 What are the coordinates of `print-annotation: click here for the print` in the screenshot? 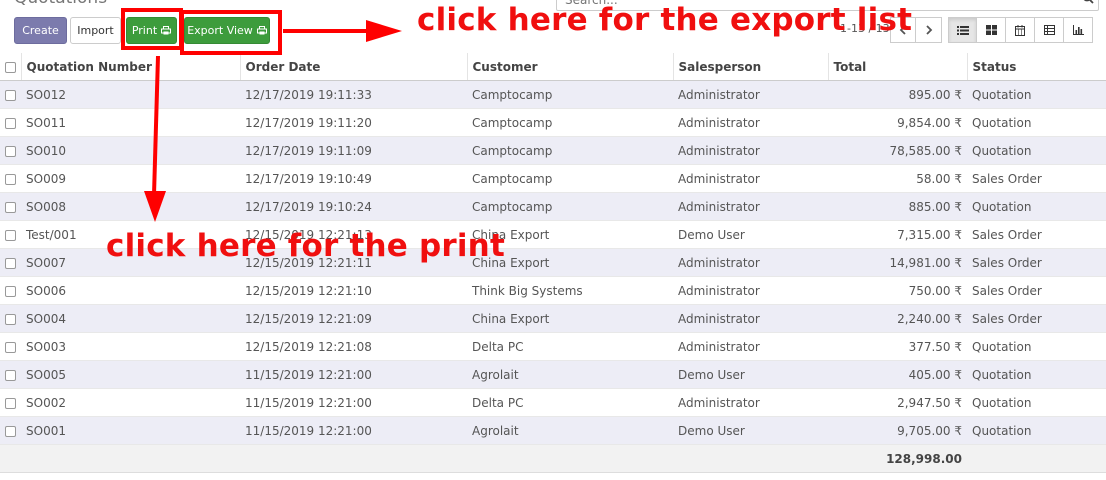 It's located at (305, 246).